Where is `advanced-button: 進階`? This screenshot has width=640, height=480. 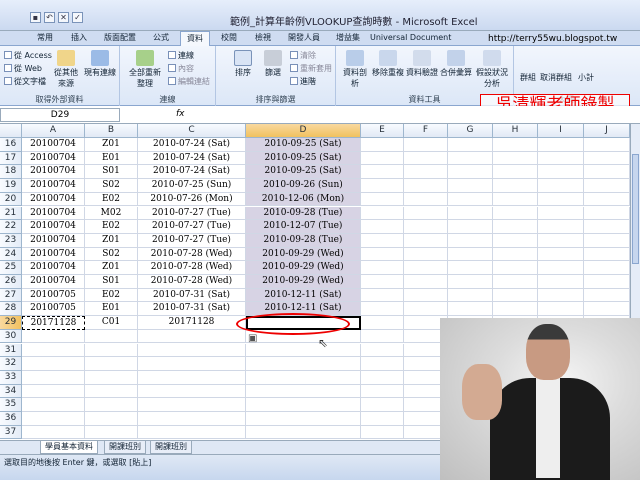 advanced-button: 進階 is located at coordinates (303, 81).